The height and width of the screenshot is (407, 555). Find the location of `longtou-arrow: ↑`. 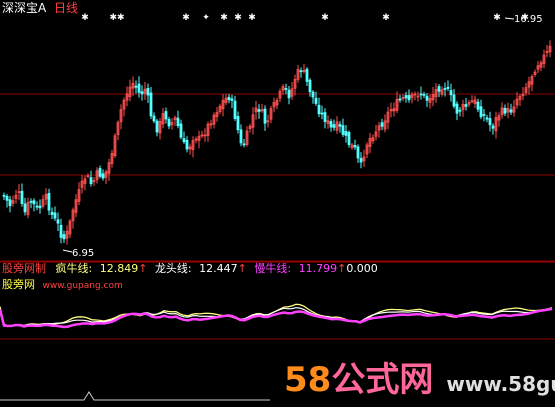

longtou-arrow: ↑ is located at coordinates (242, 268).